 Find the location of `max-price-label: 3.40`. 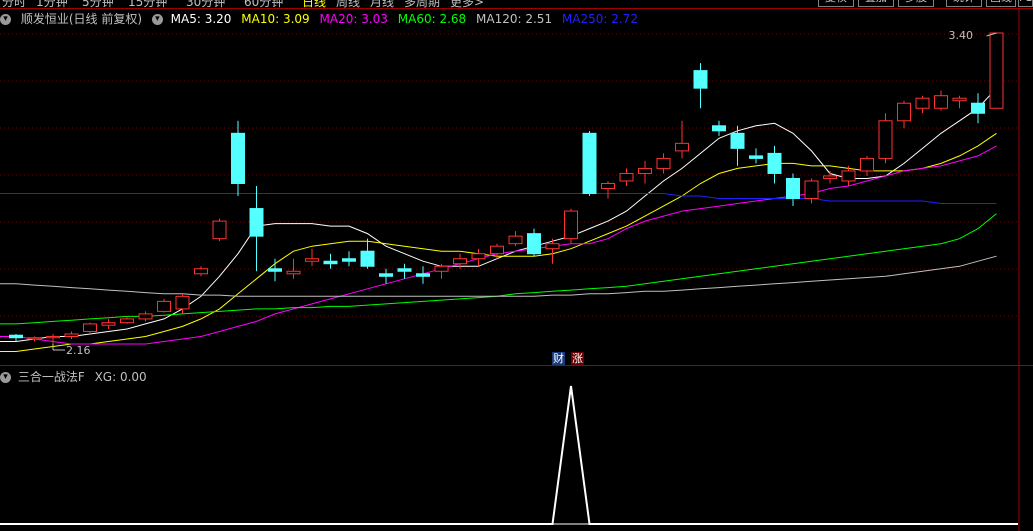

max-price-label: 3.40 is located at coordinates (961, 35).